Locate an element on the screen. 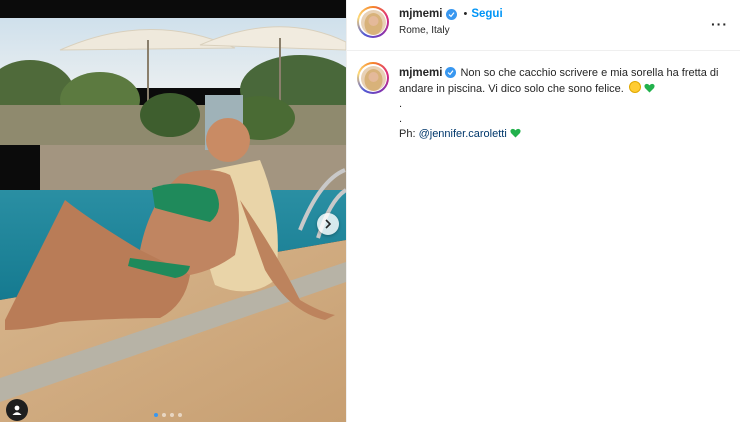 This screenshot has height=422, width=740. next-slide-button is located at coordinates (328, 224).